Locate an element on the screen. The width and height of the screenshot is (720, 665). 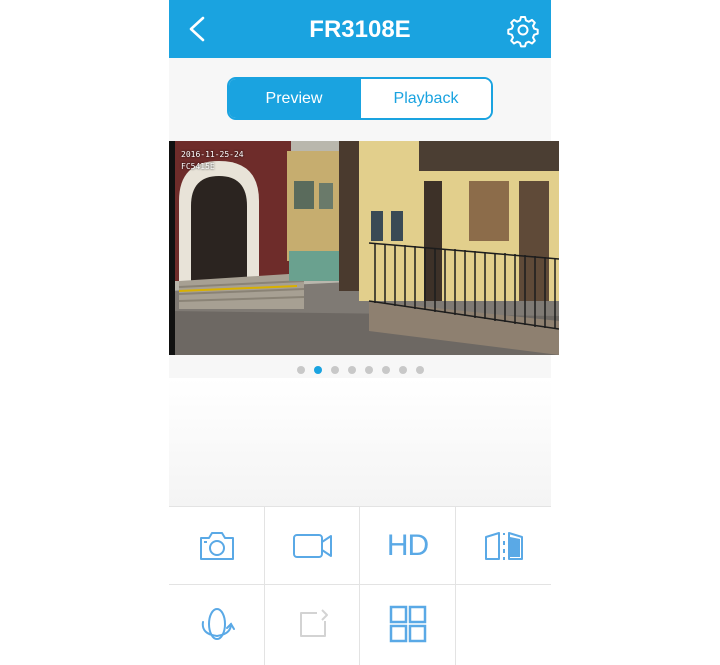
gear-icon is located at coordinates (523, 32).